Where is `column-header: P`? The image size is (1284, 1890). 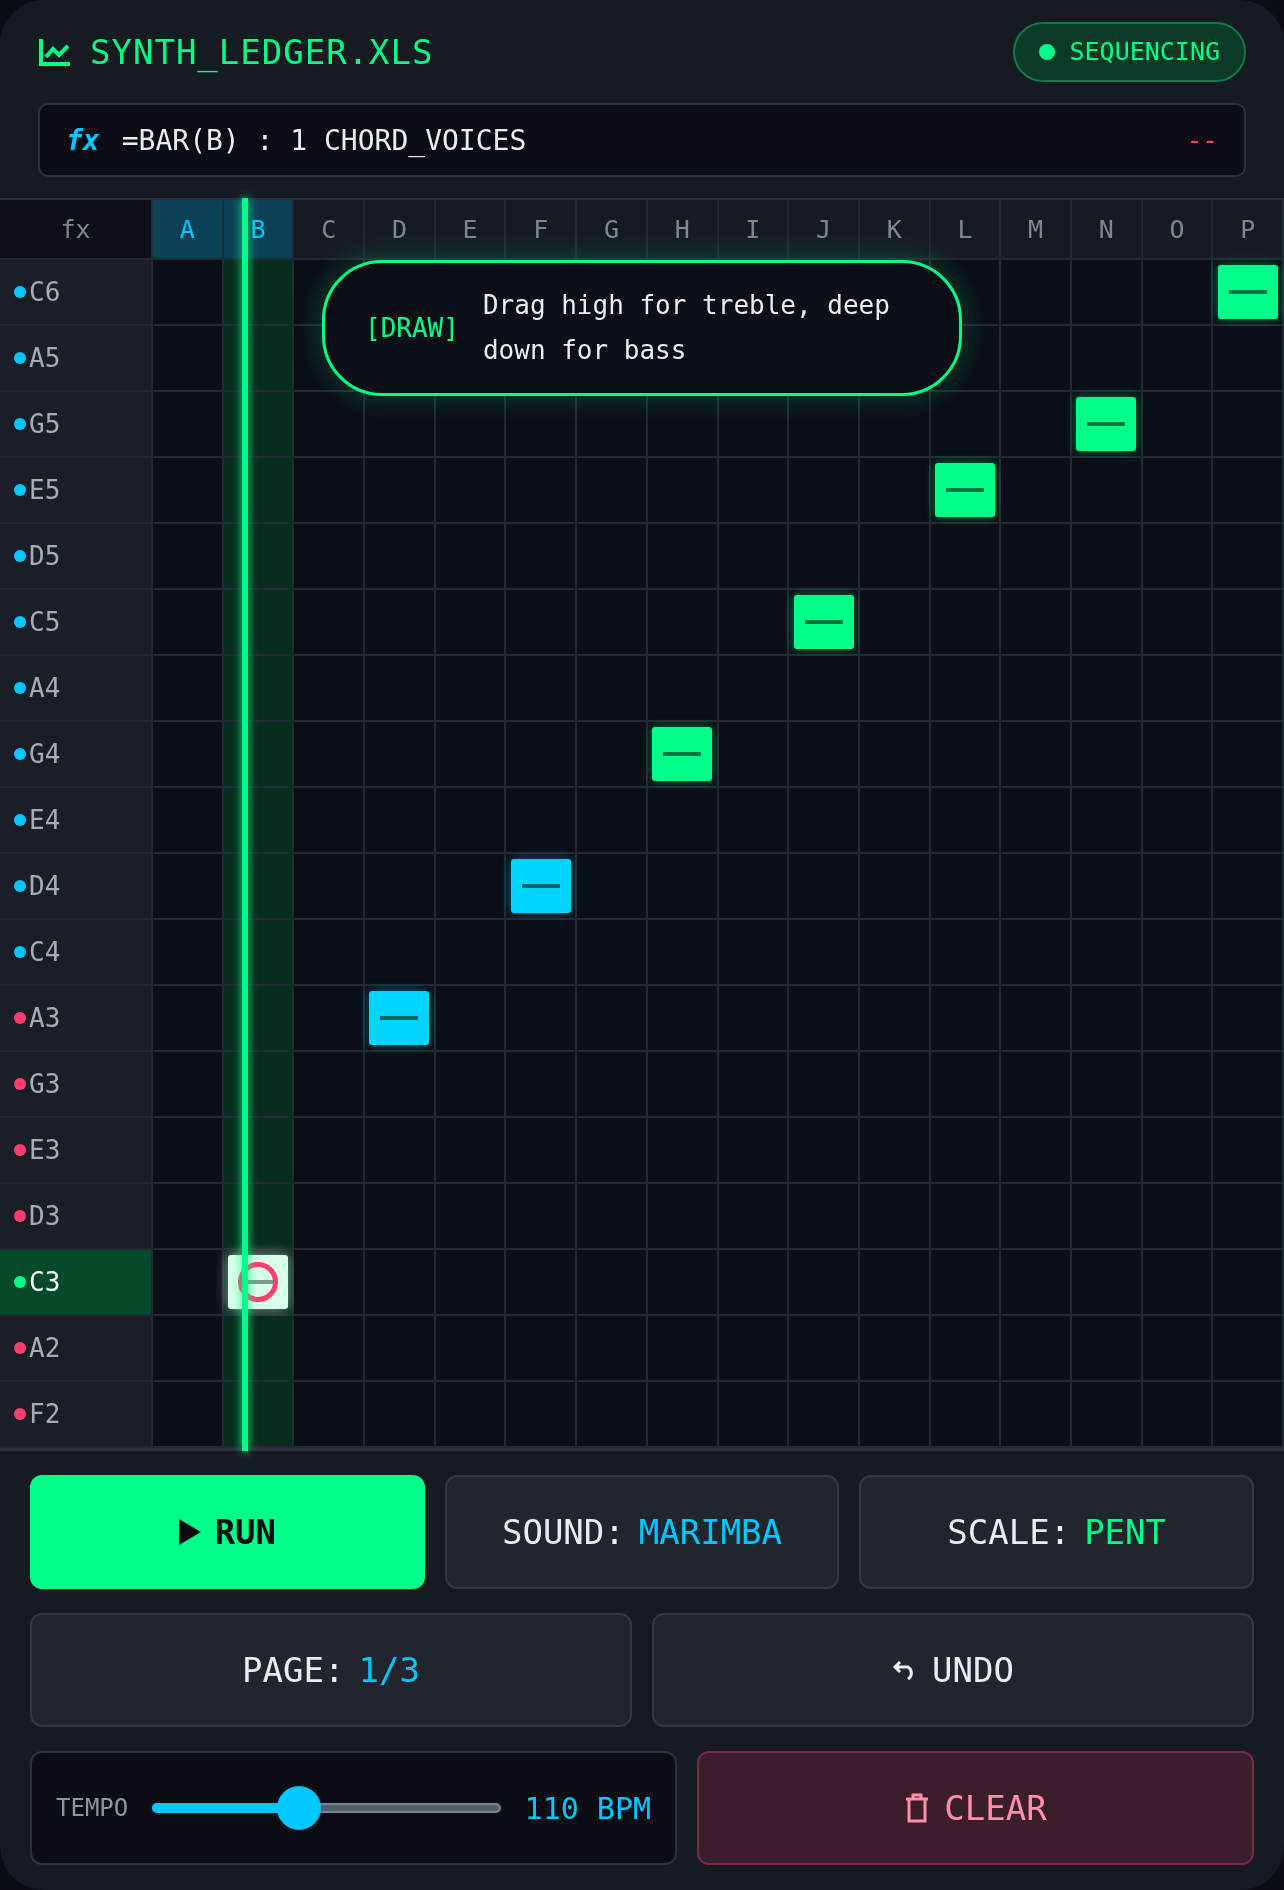
column-header: P is located at coordinates (1248, 230).